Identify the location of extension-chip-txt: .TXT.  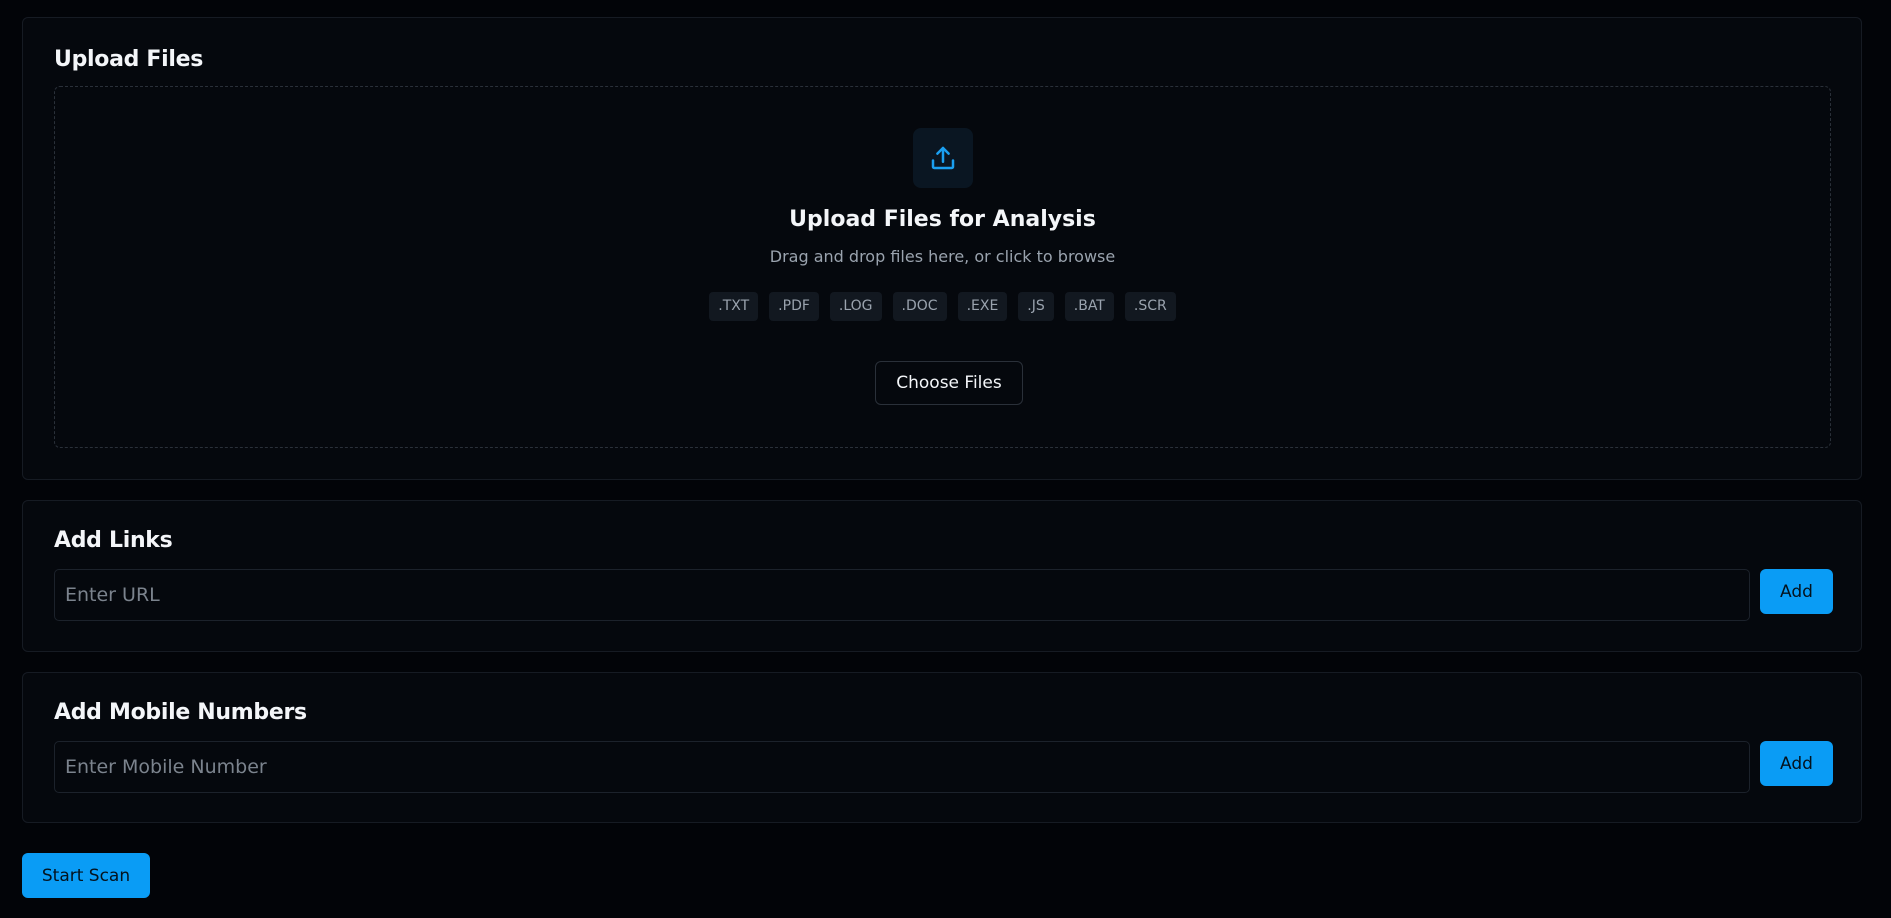
(734, 306).